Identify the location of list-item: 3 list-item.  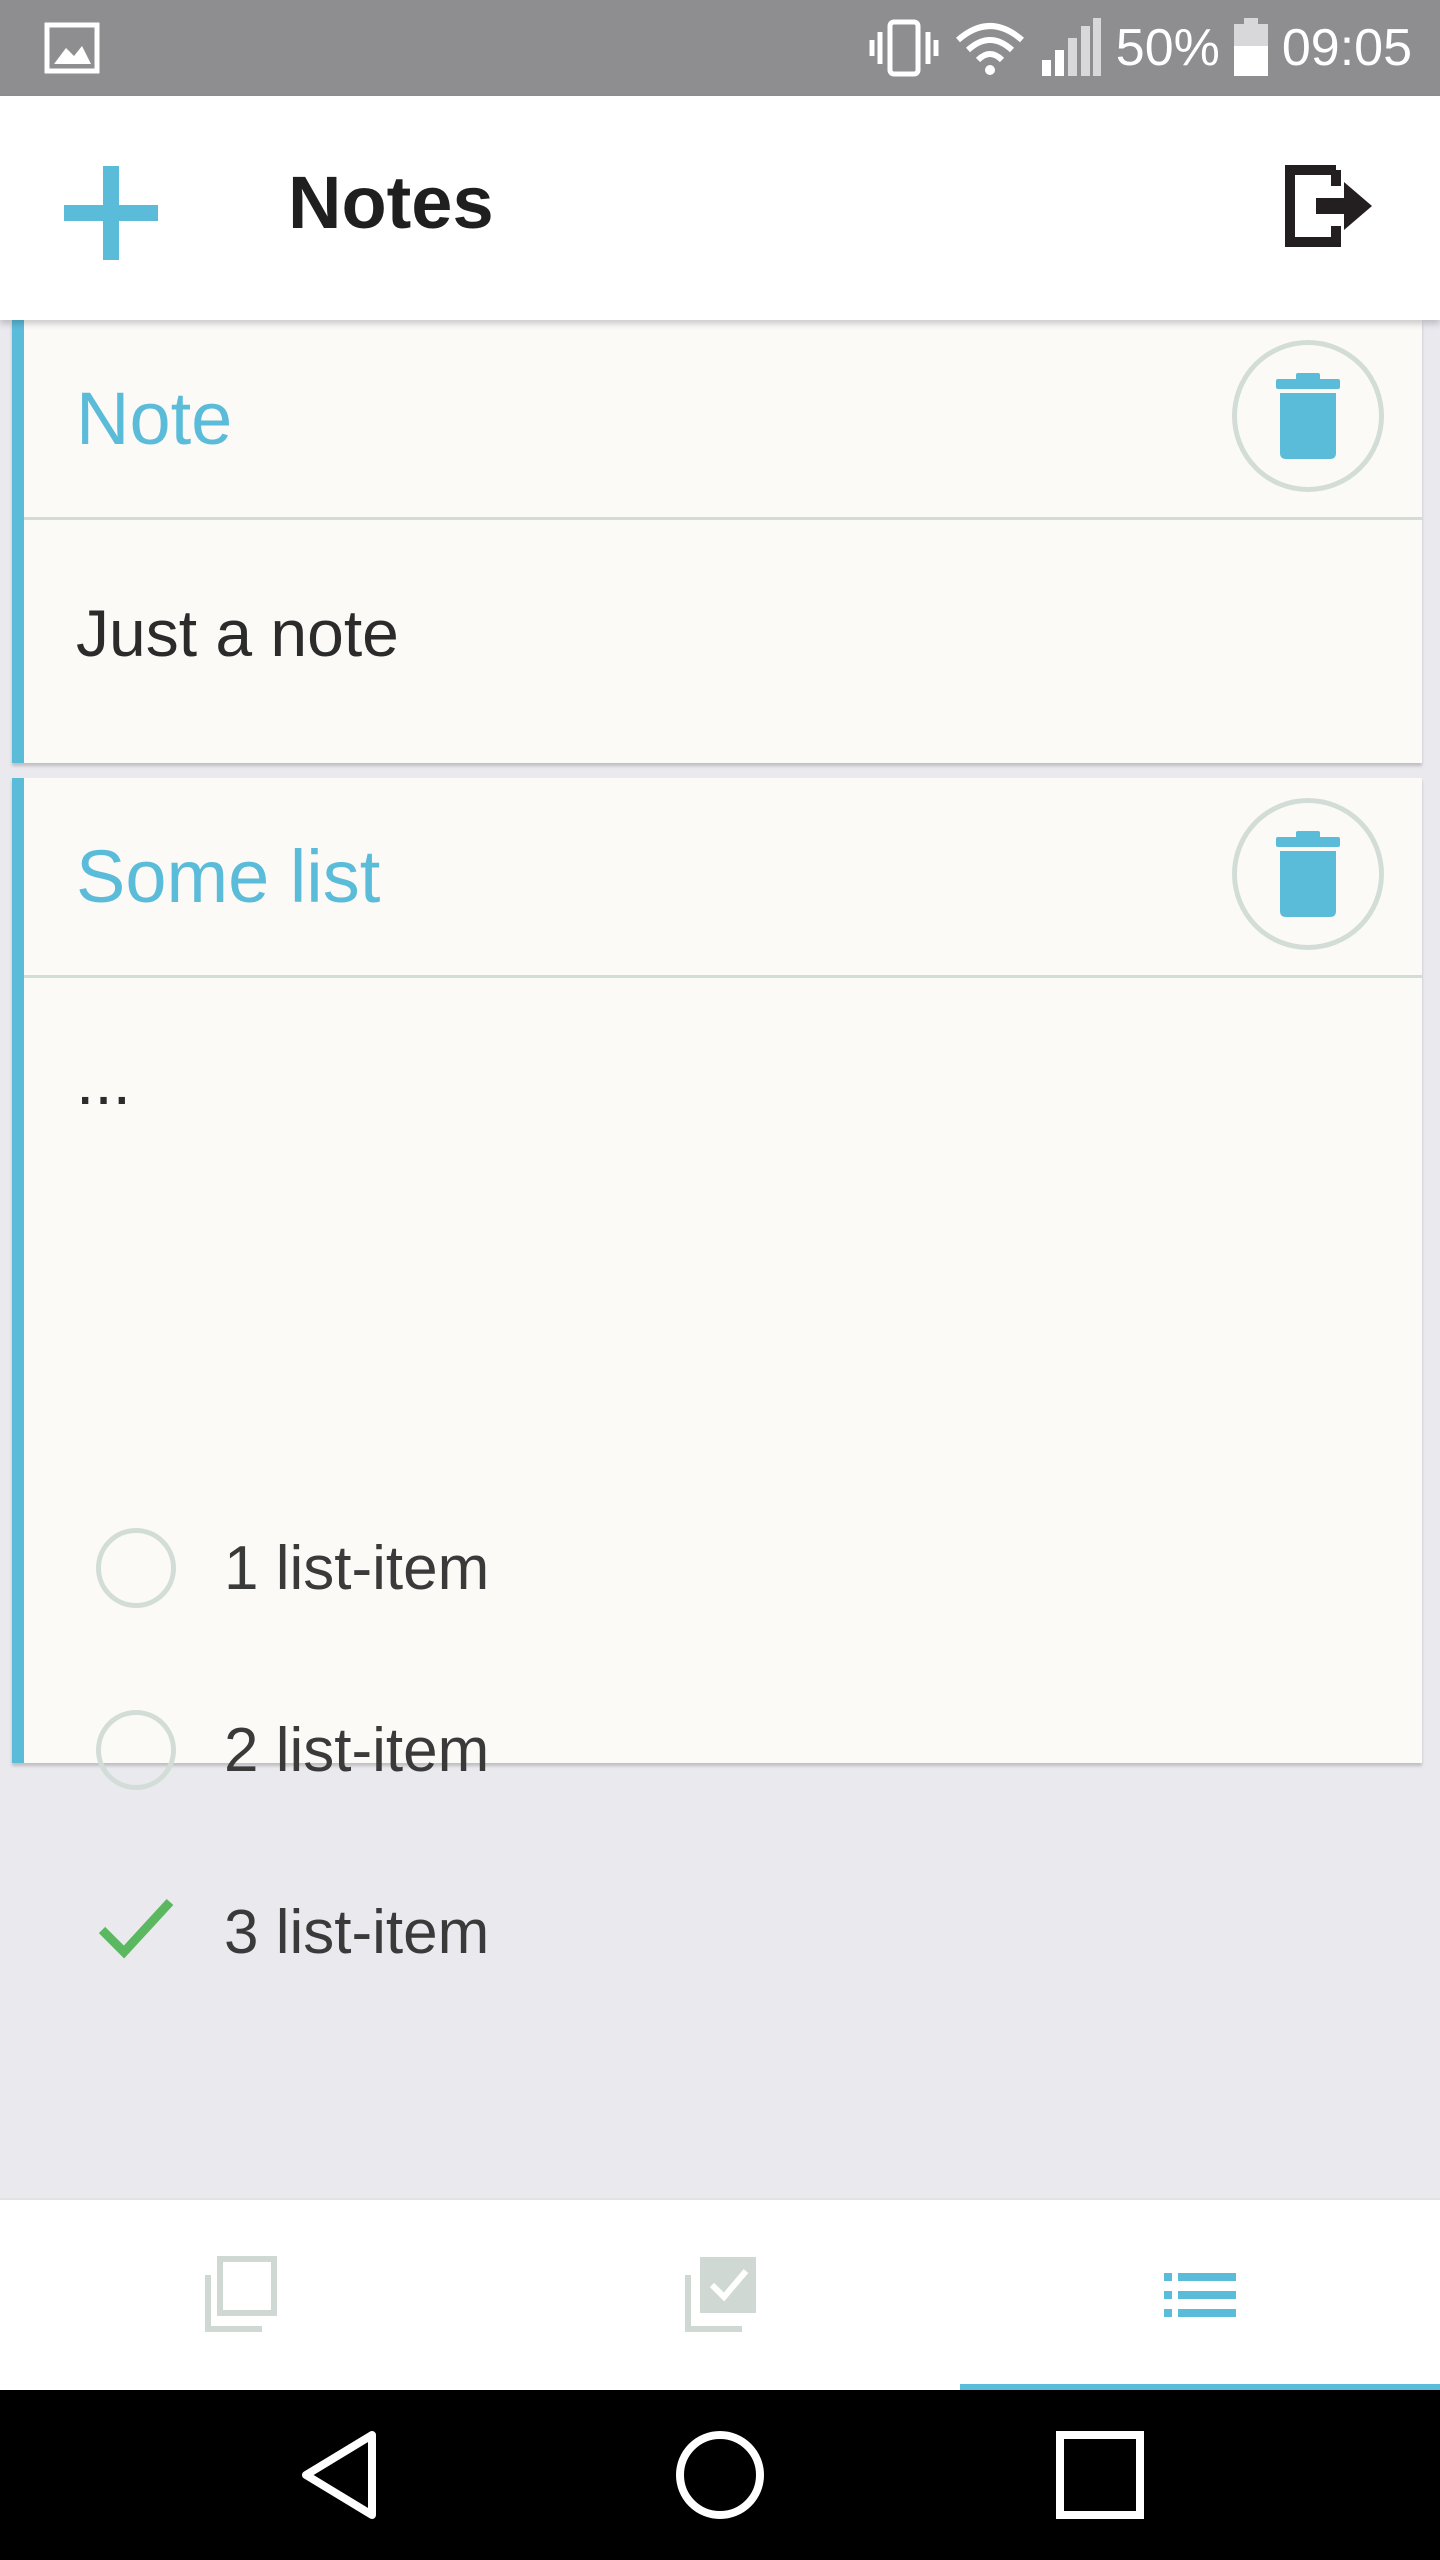
(726, 1932).